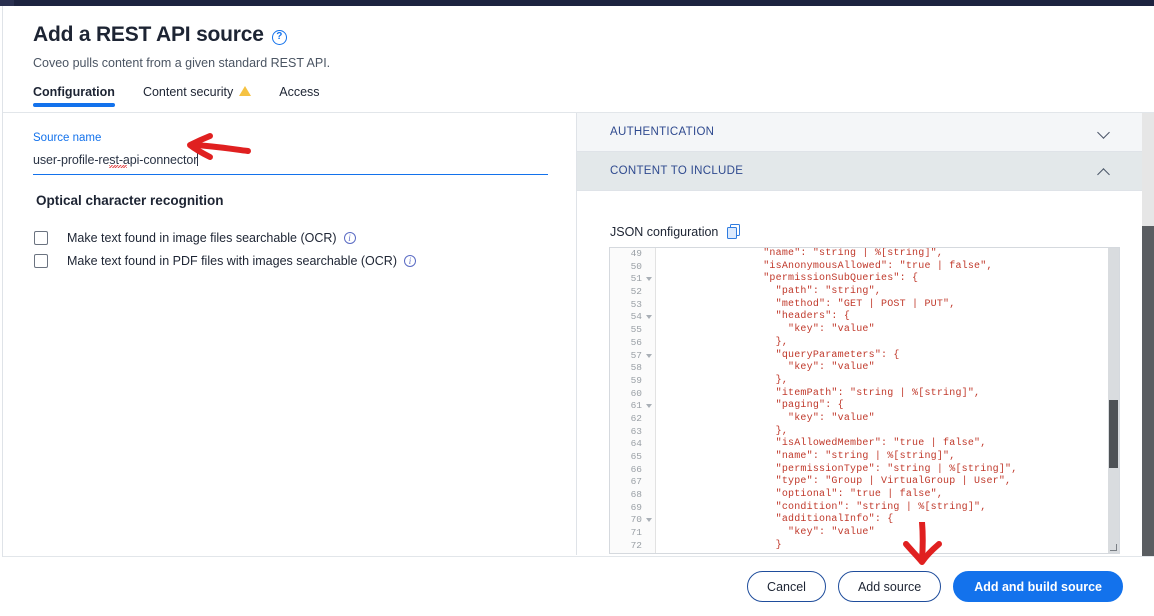  What do you see at coordinates (841, 469) in the screenshot?
I see `editor-code-line: "permissionType": "string | %[string]",` at bounding box center [841, 469].